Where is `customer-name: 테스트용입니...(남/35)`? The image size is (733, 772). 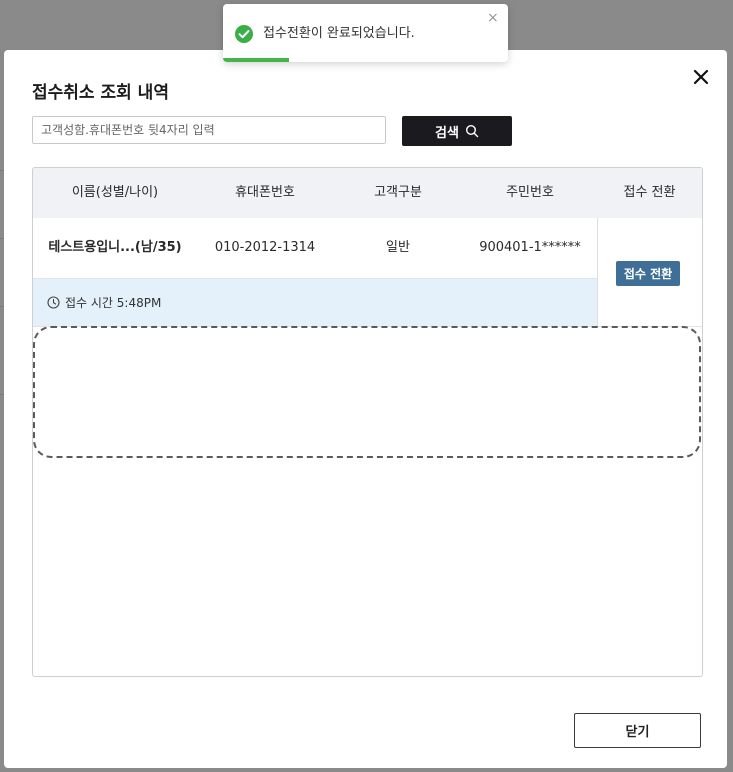 customer-name: 테스트용입니...(남/35) is located at coordinates (115, 247).